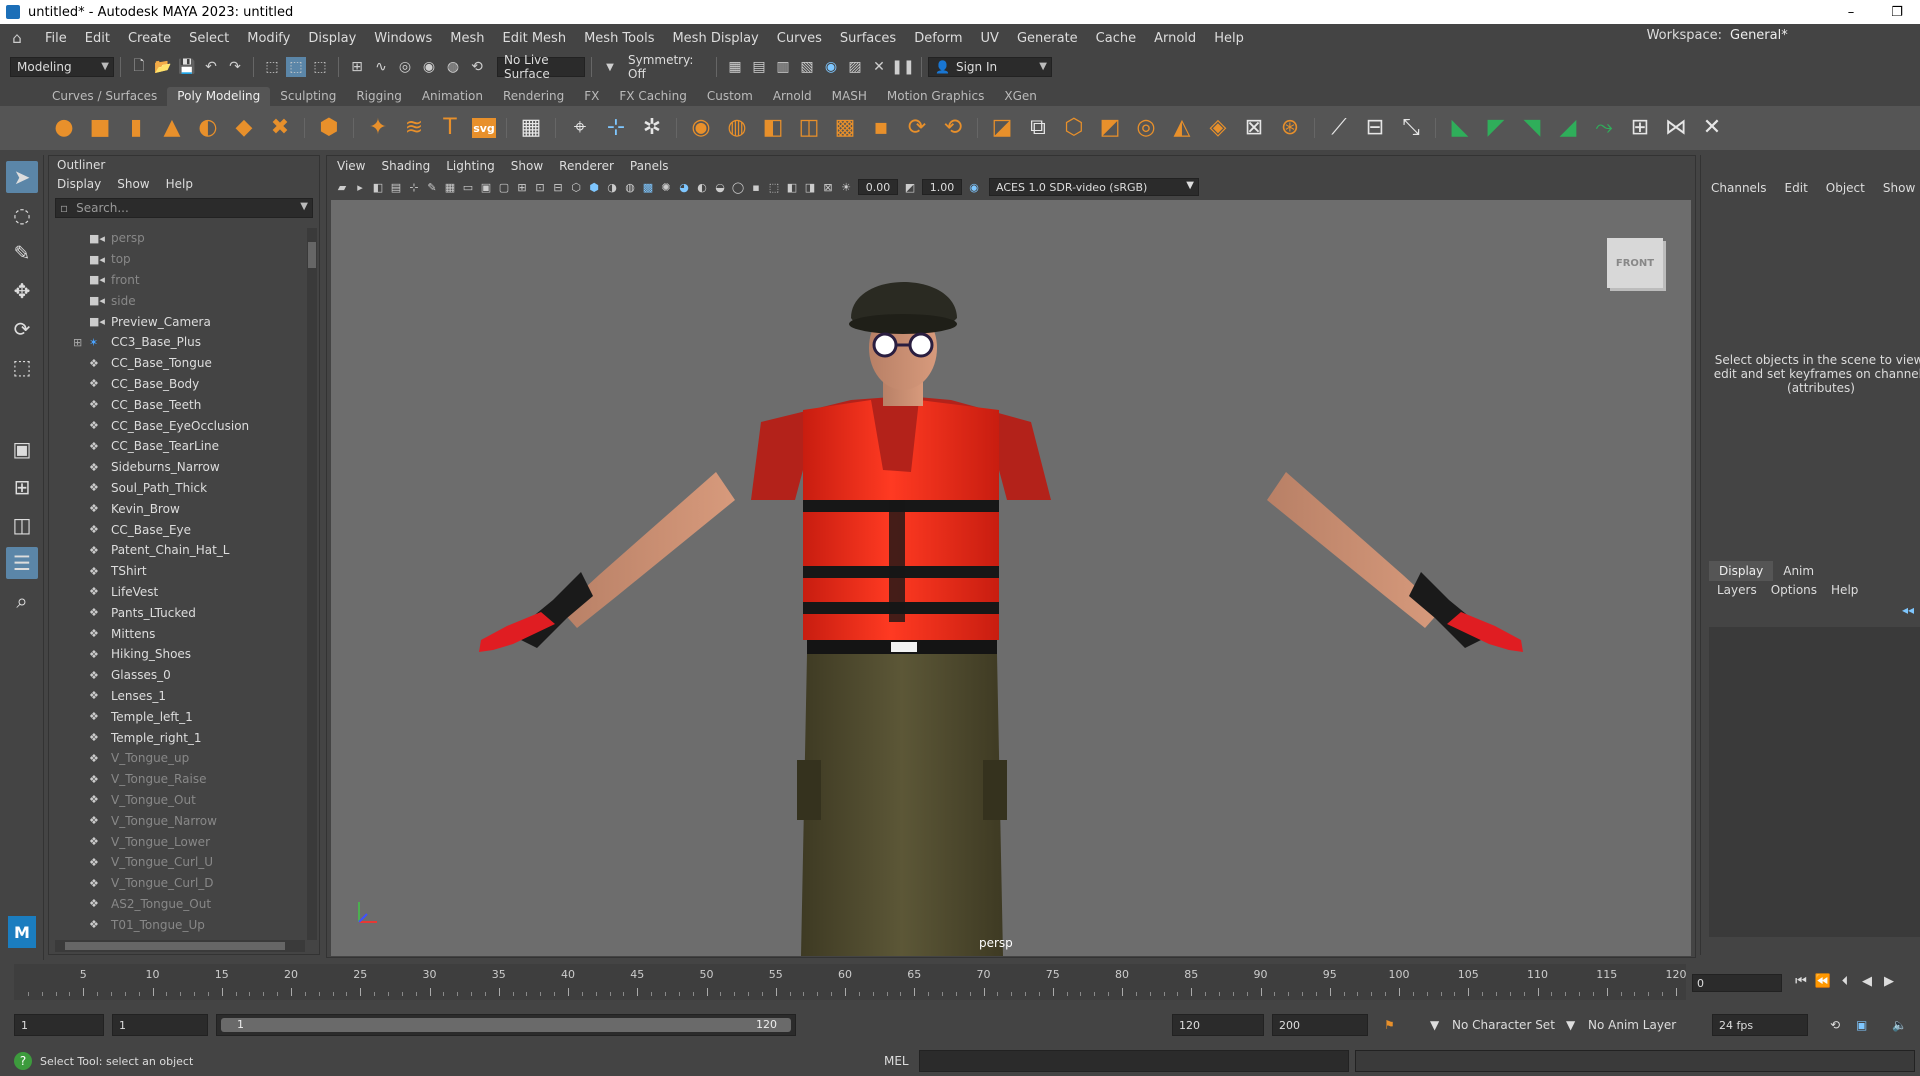 Image resolution: width=1920 pixels, height=1076 pixels. I want to click on outliner-item: ⊞ ✶ CC3_Base_Plus, so click(178, 342).